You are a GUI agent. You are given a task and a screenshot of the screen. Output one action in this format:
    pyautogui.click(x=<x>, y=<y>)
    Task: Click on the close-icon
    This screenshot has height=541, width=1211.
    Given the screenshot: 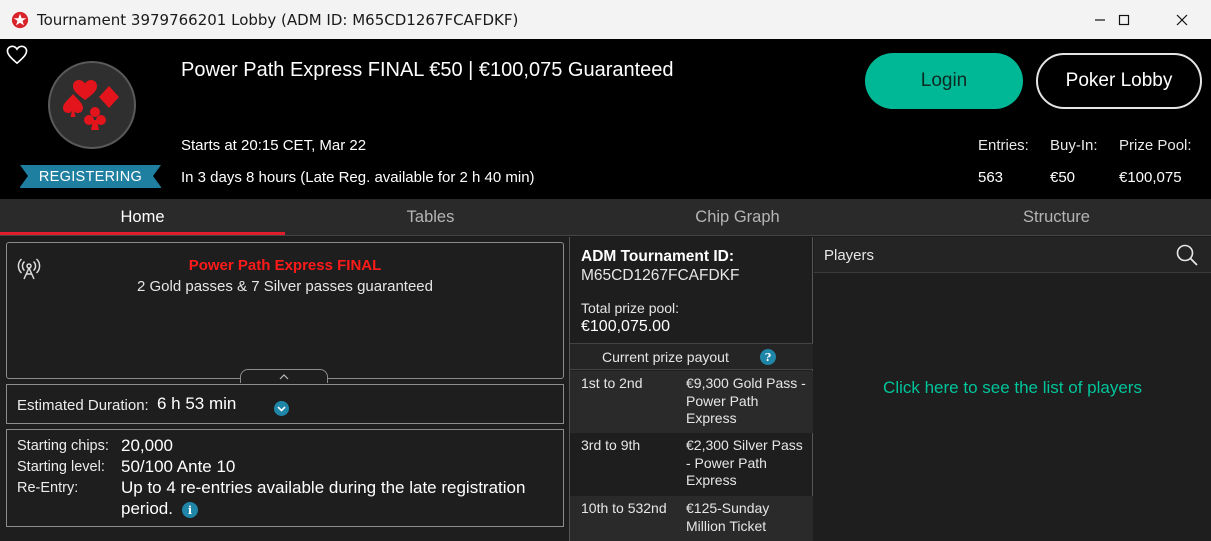 What is the action you would take?
    pyautogui.click(x=1182, y=19)
    